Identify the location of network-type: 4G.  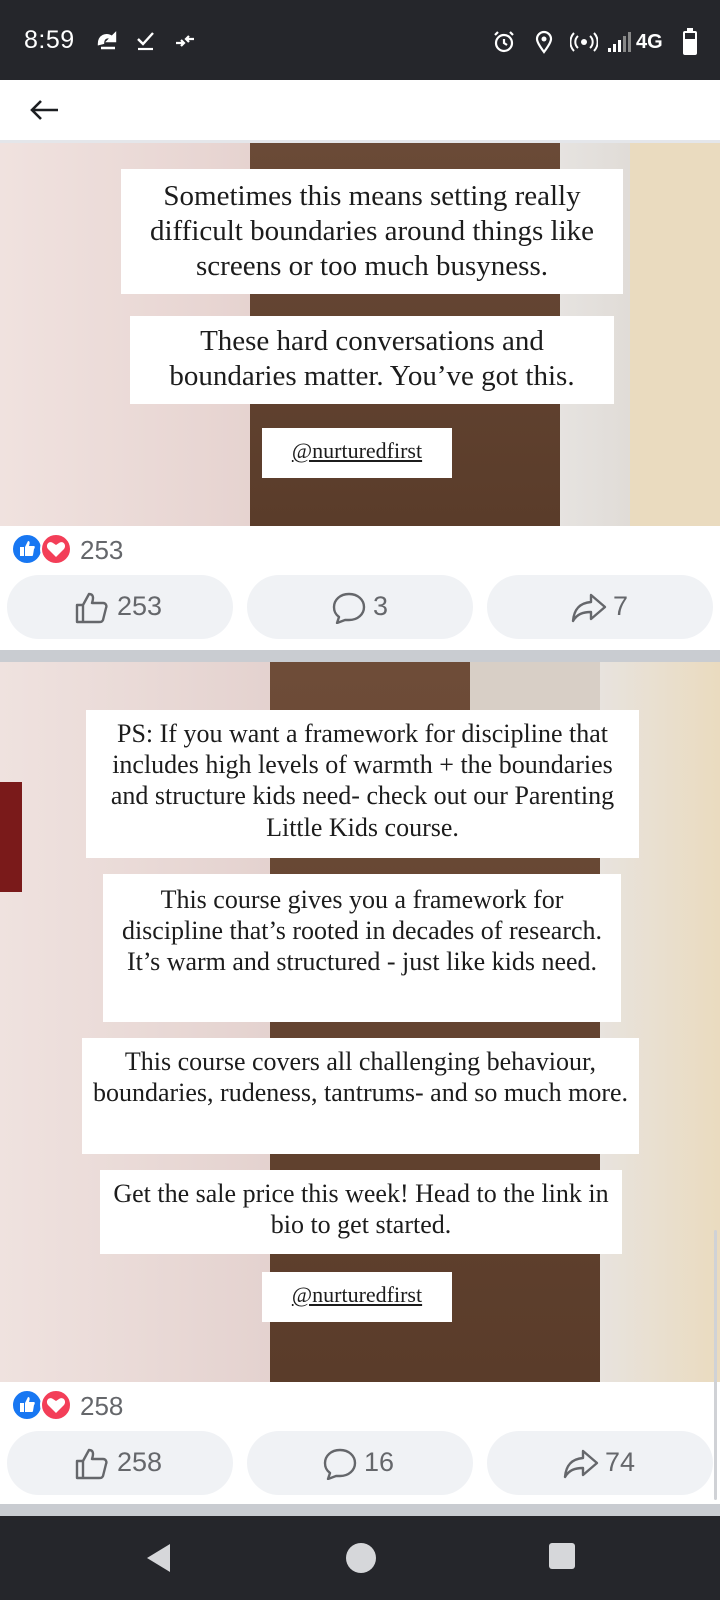
(649, 42).